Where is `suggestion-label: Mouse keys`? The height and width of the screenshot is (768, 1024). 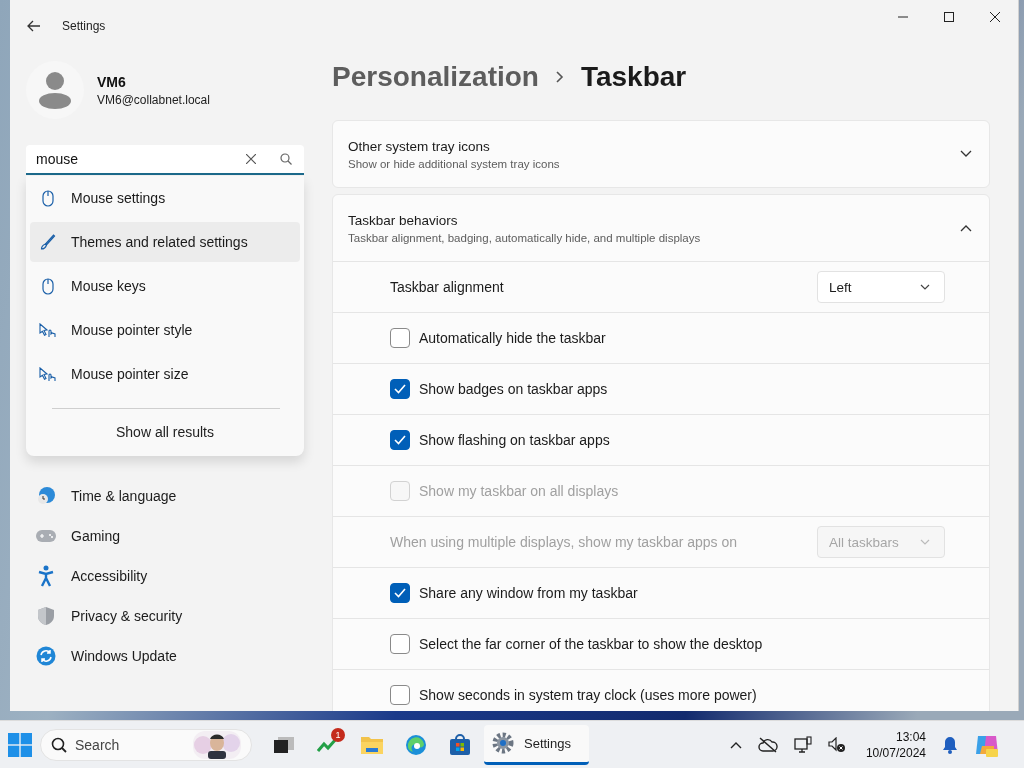 suggestion-label: Mouse keys is located at coordinates (108, 286).